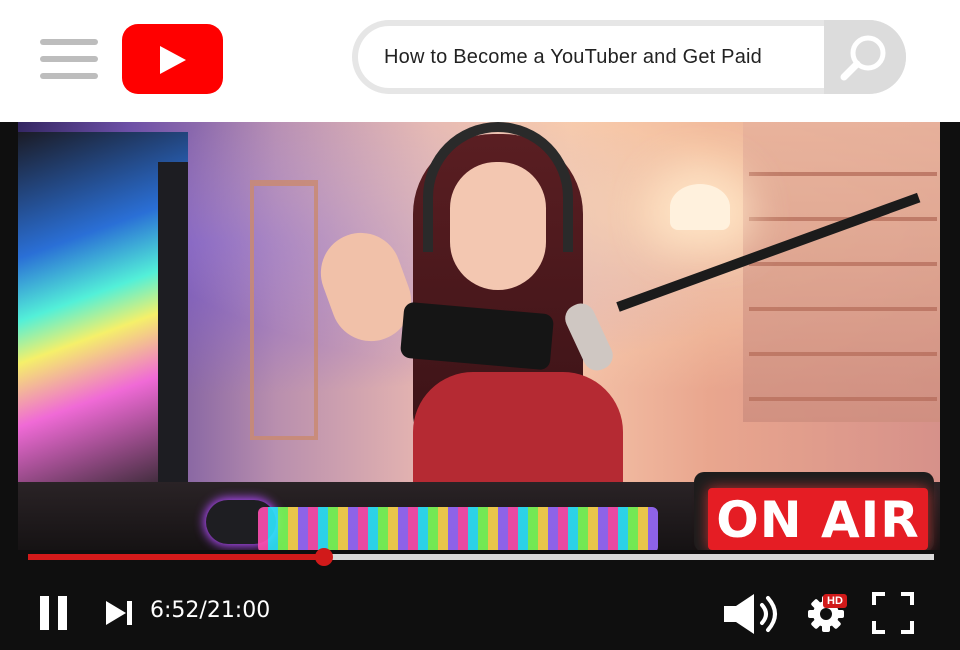  I want to click on progress-scrubber, so click(324, 557).